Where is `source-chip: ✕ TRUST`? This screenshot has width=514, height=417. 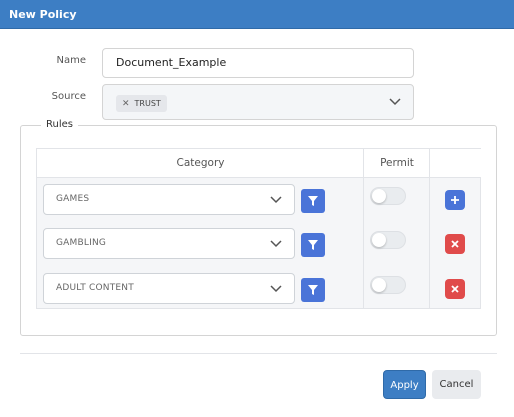
source-chip: ✕ TRUST is located at coordinates (141, 103).